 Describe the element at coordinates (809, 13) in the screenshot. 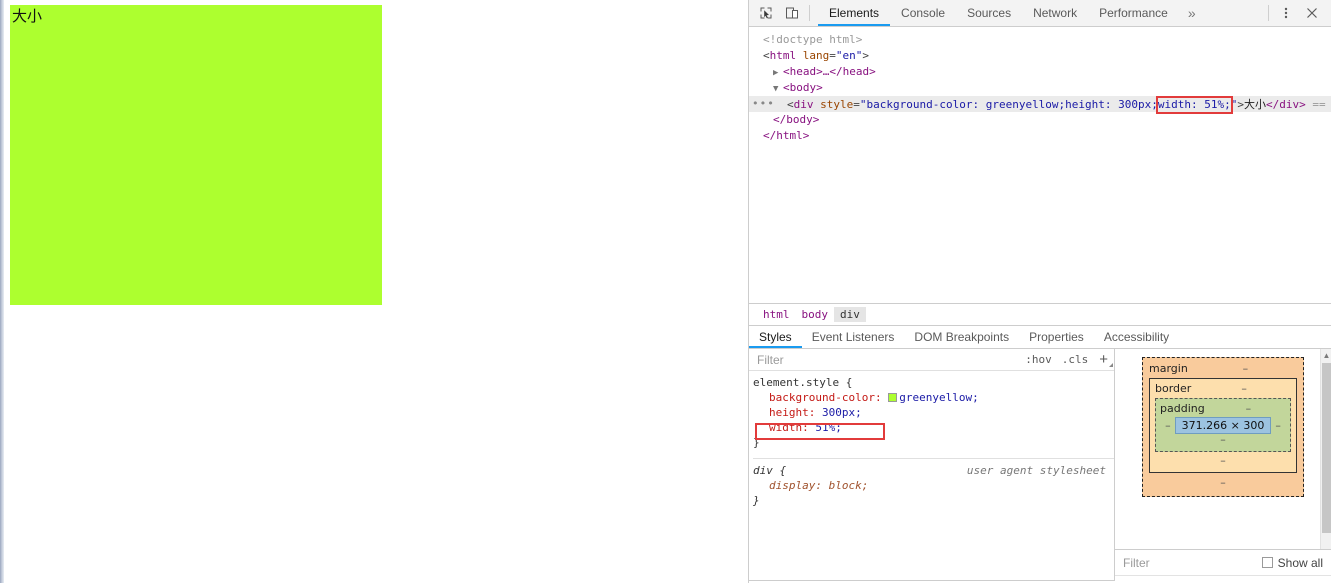

I see `toolbar-separator` at that location.